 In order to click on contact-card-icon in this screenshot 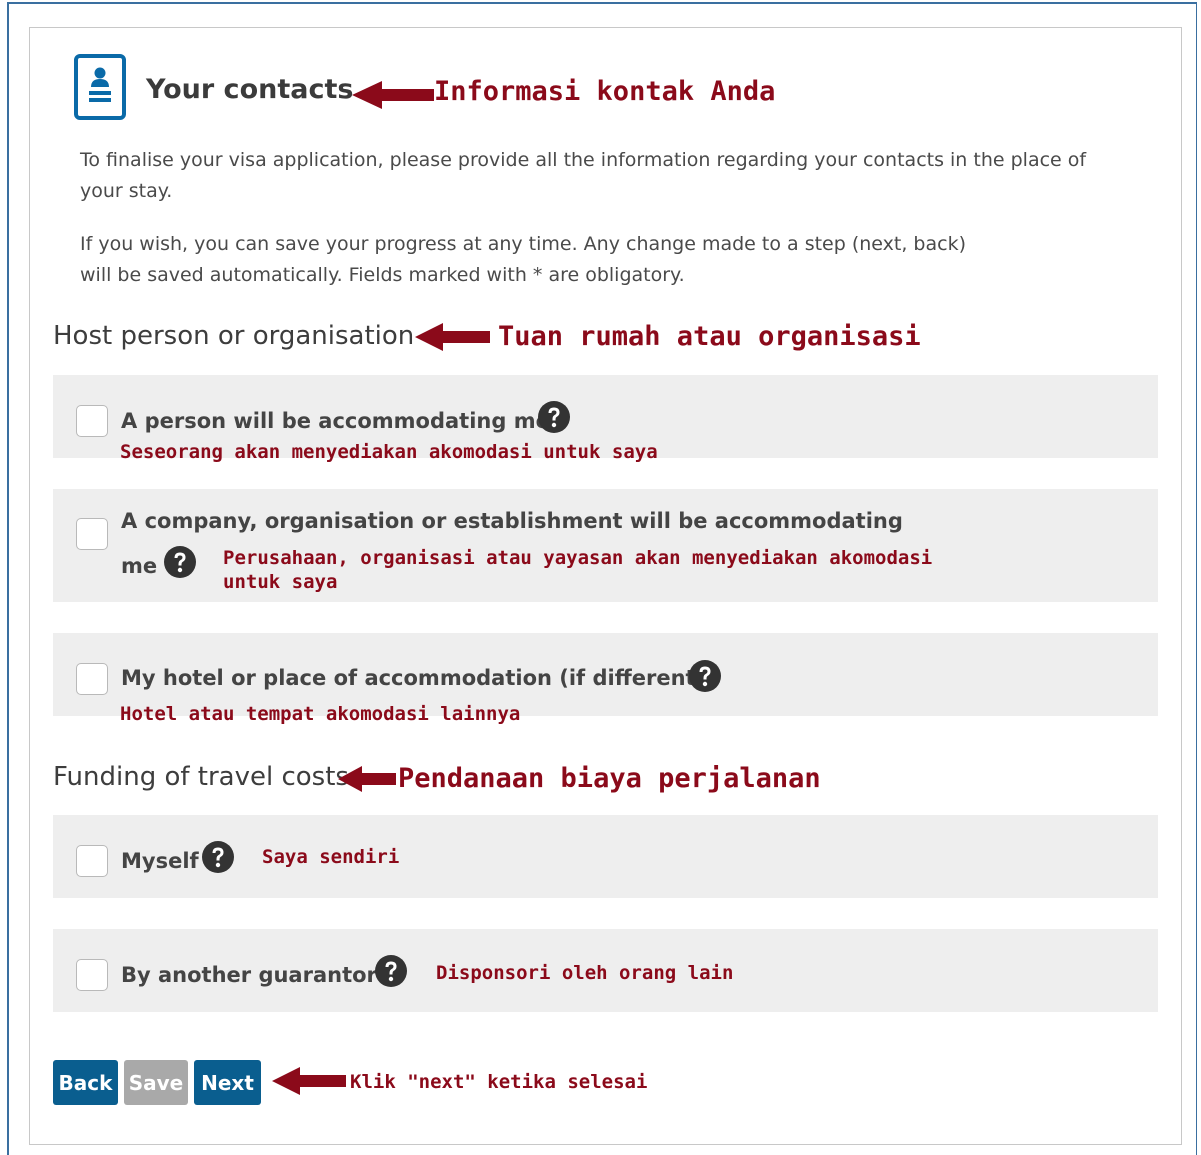, I will do `click(100, 87)`.